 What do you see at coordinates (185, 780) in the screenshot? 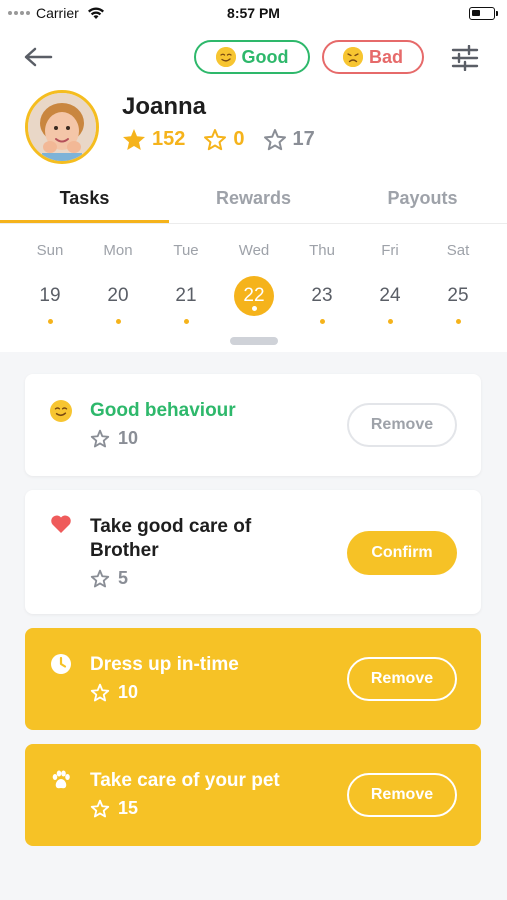
I see `task-title: Take care of your pet` at bounding box center [185, 780].